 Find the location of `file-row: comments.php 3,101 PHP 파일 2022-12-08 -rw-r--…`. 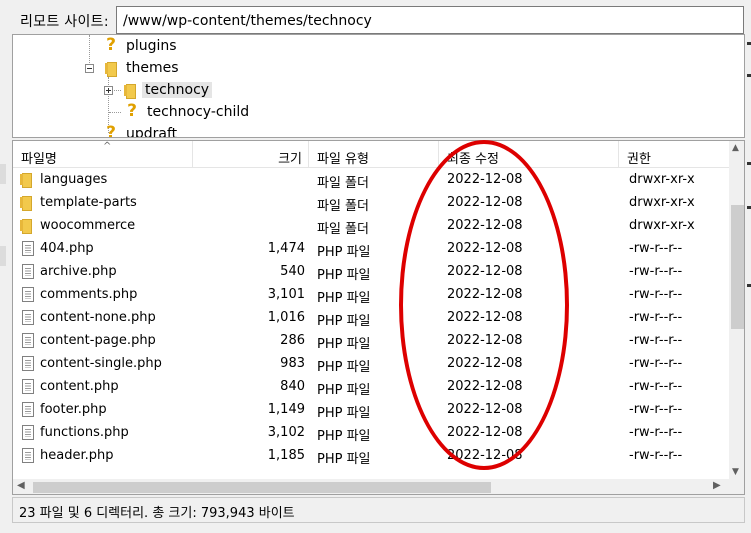

file-row: comments.php 3,101 PHP 파일 2022-12-08 -rw-r--… is located at coordinates (371, 295).